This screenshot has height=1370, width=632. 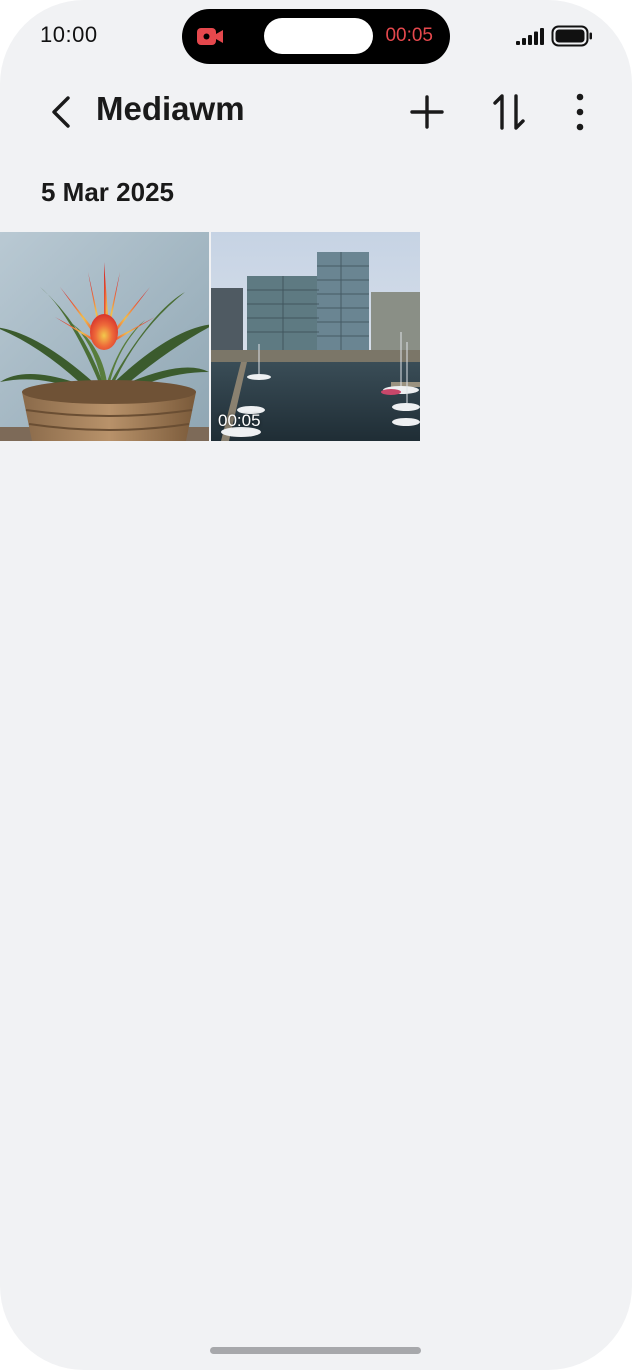 I want to click on back-button, so click(x=62, y=112).